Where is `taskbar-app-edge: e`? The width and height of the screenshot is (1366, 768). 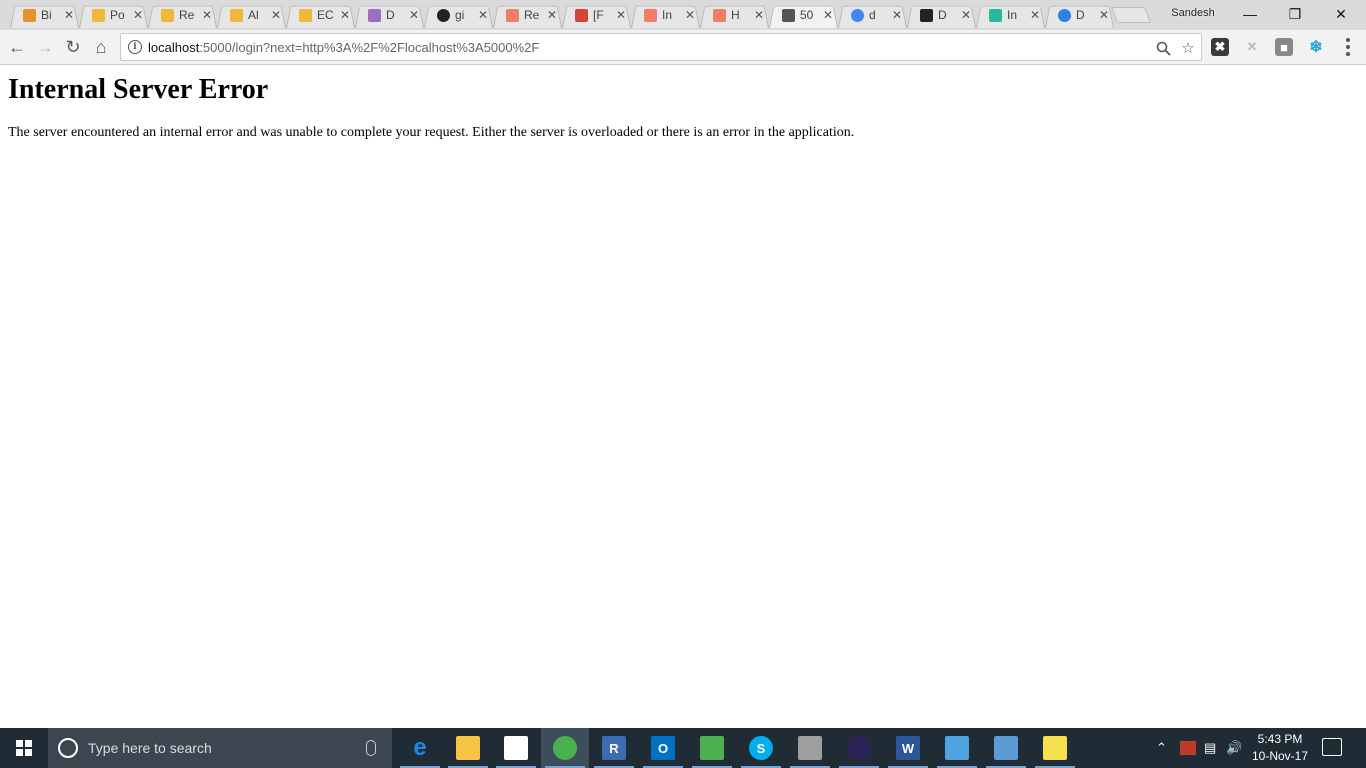
taskbar-app-edge: e is located at coordinates (420, 748).